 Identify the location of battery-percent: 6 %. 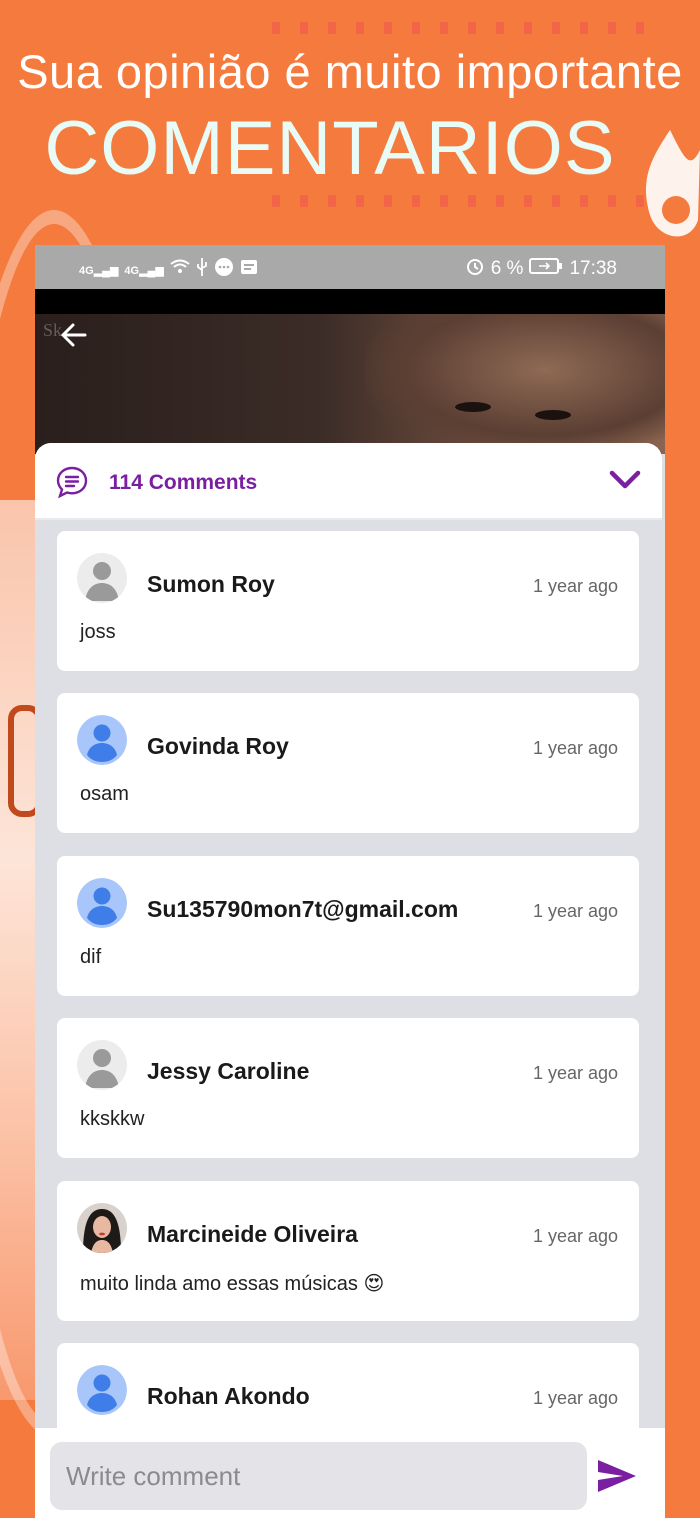
(507, 268).